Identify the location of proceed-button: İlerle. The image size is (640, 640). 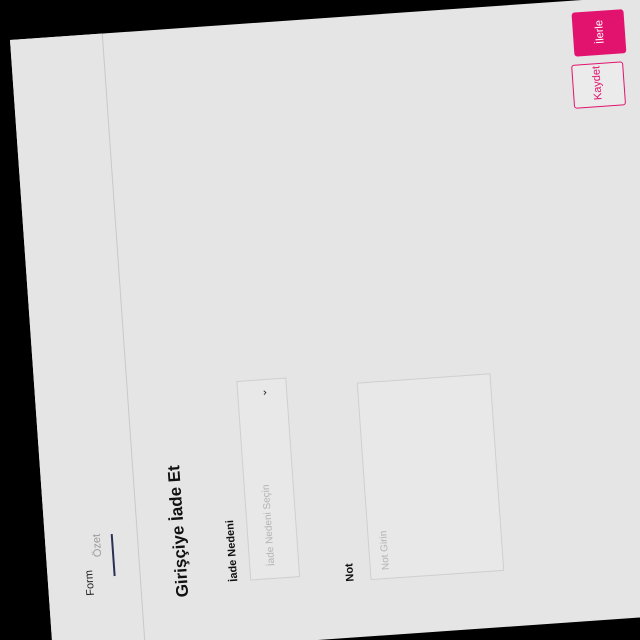
(599, 33).